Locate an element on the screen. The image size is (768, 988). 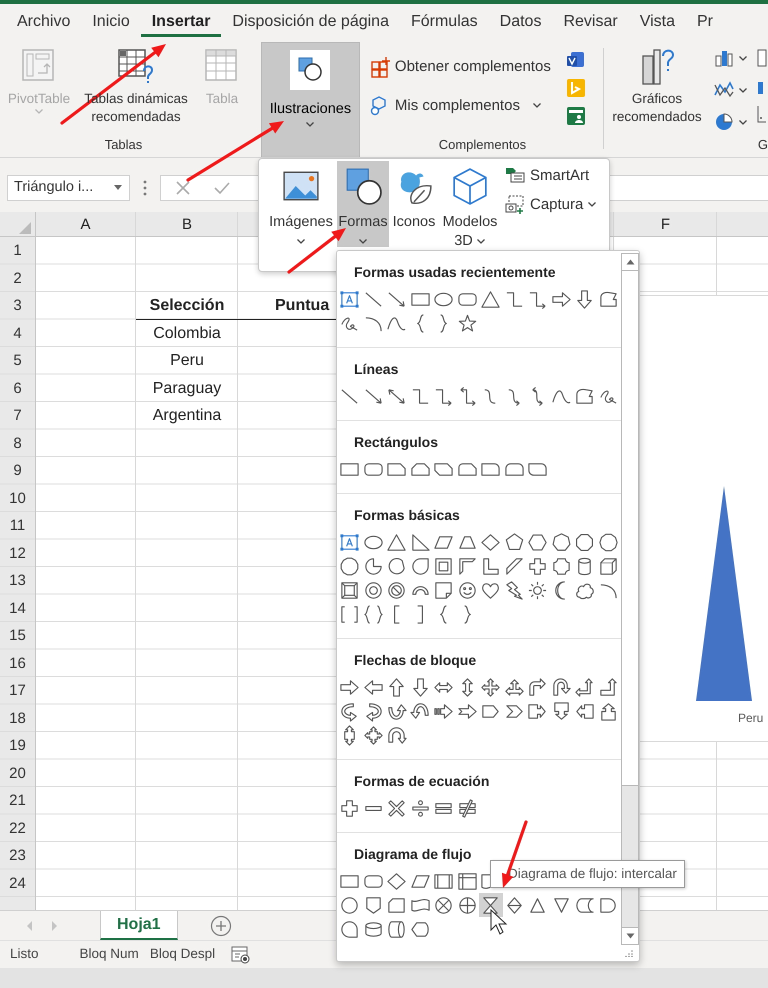
section-title: Diagrama de flujo is located at coordinates (412, 854).